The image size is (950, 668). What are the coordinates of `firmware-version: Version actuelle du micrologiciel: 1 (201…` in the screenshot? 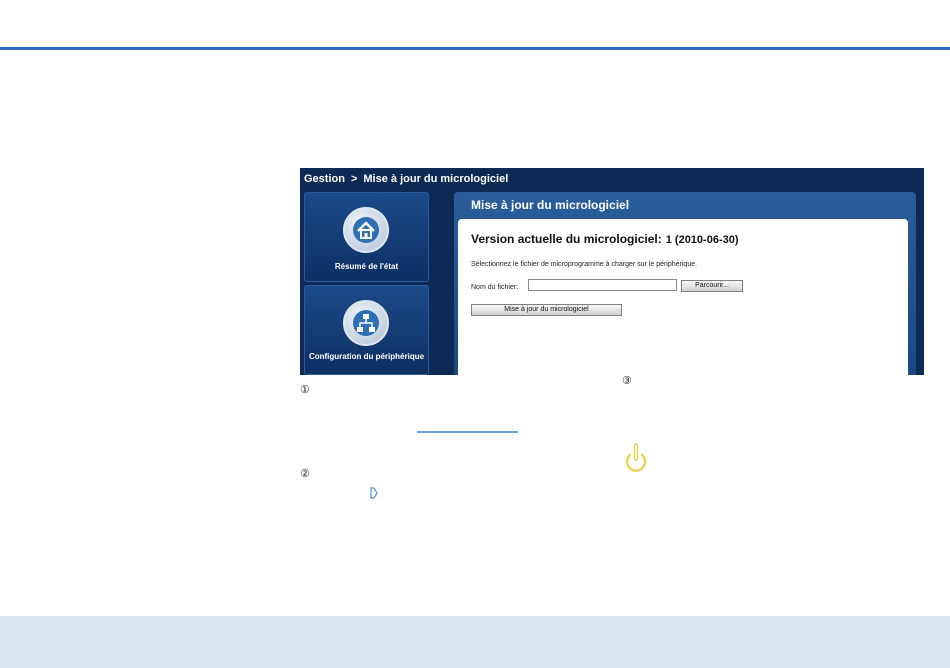 It's located at (605, 239).